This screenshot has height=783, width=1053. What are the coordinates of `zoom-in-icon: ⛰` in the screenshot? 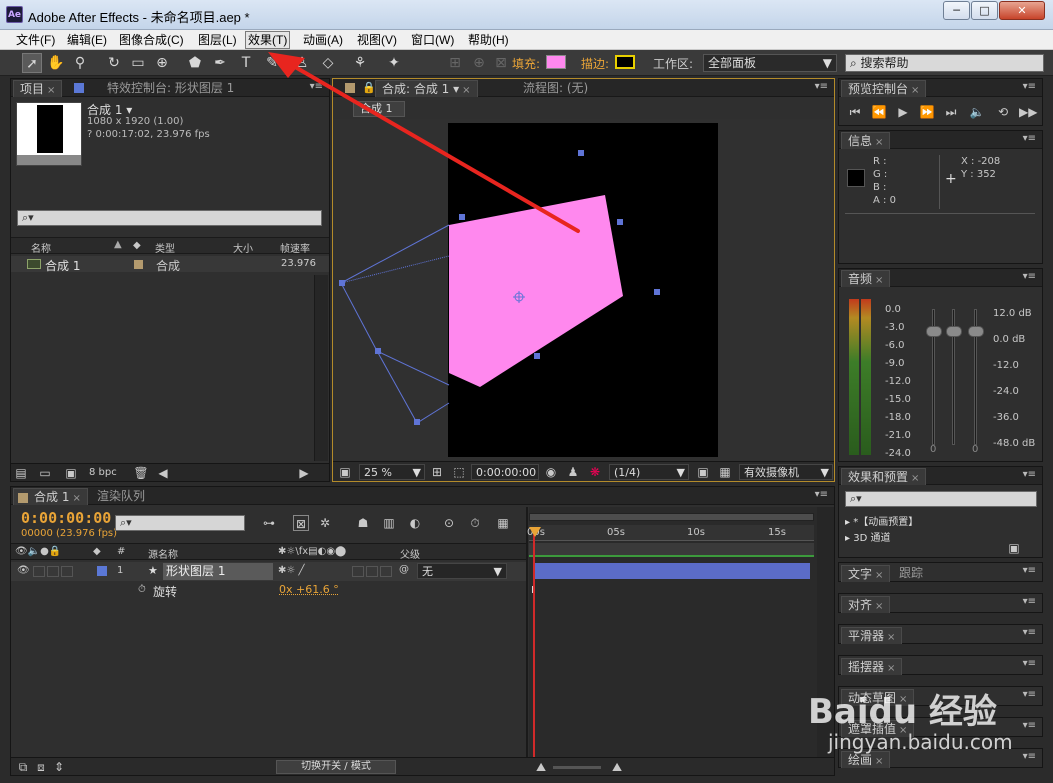 It's located at (617, 767).